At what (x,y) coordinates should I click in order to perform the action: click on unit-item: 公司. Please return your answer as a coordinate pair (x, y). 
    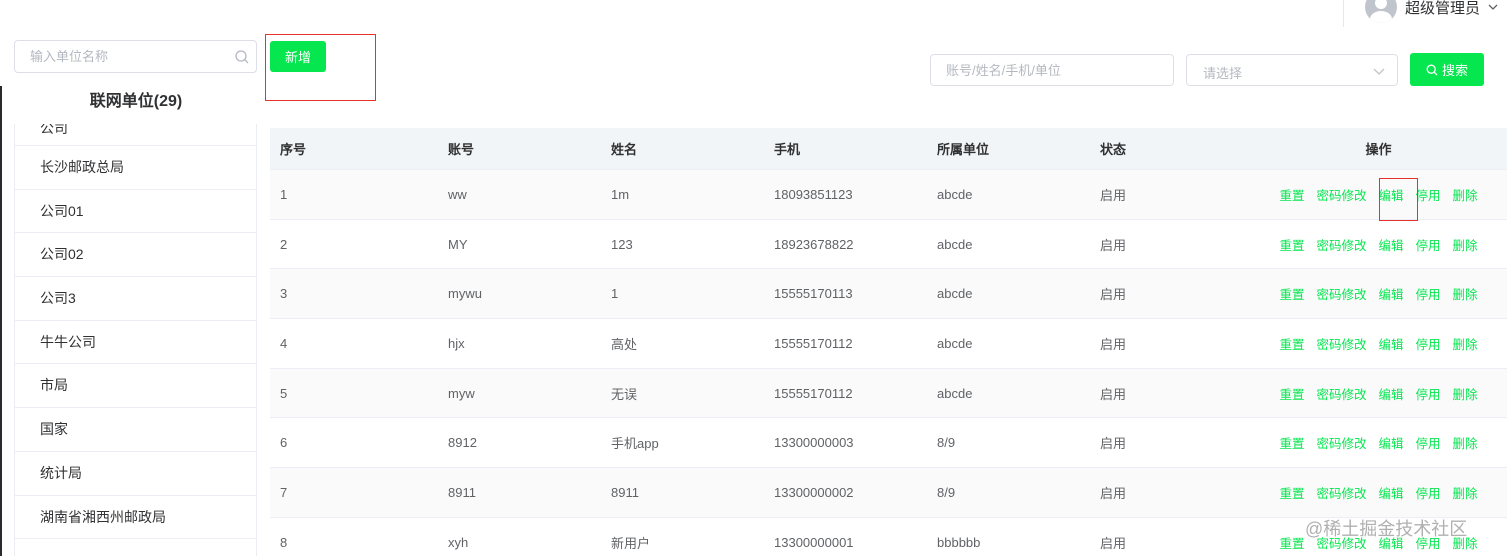
    Looking at the image, I should click on (135, 135).